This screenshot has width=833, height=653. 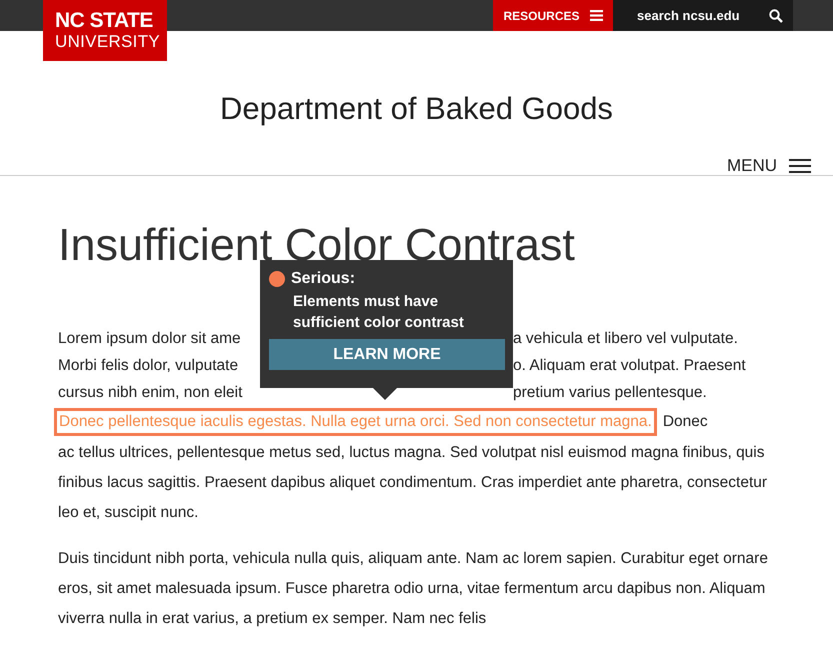 I want to click on paragraph-text: Morbi felis dolor, vulputate, so click(x=149, y=366).